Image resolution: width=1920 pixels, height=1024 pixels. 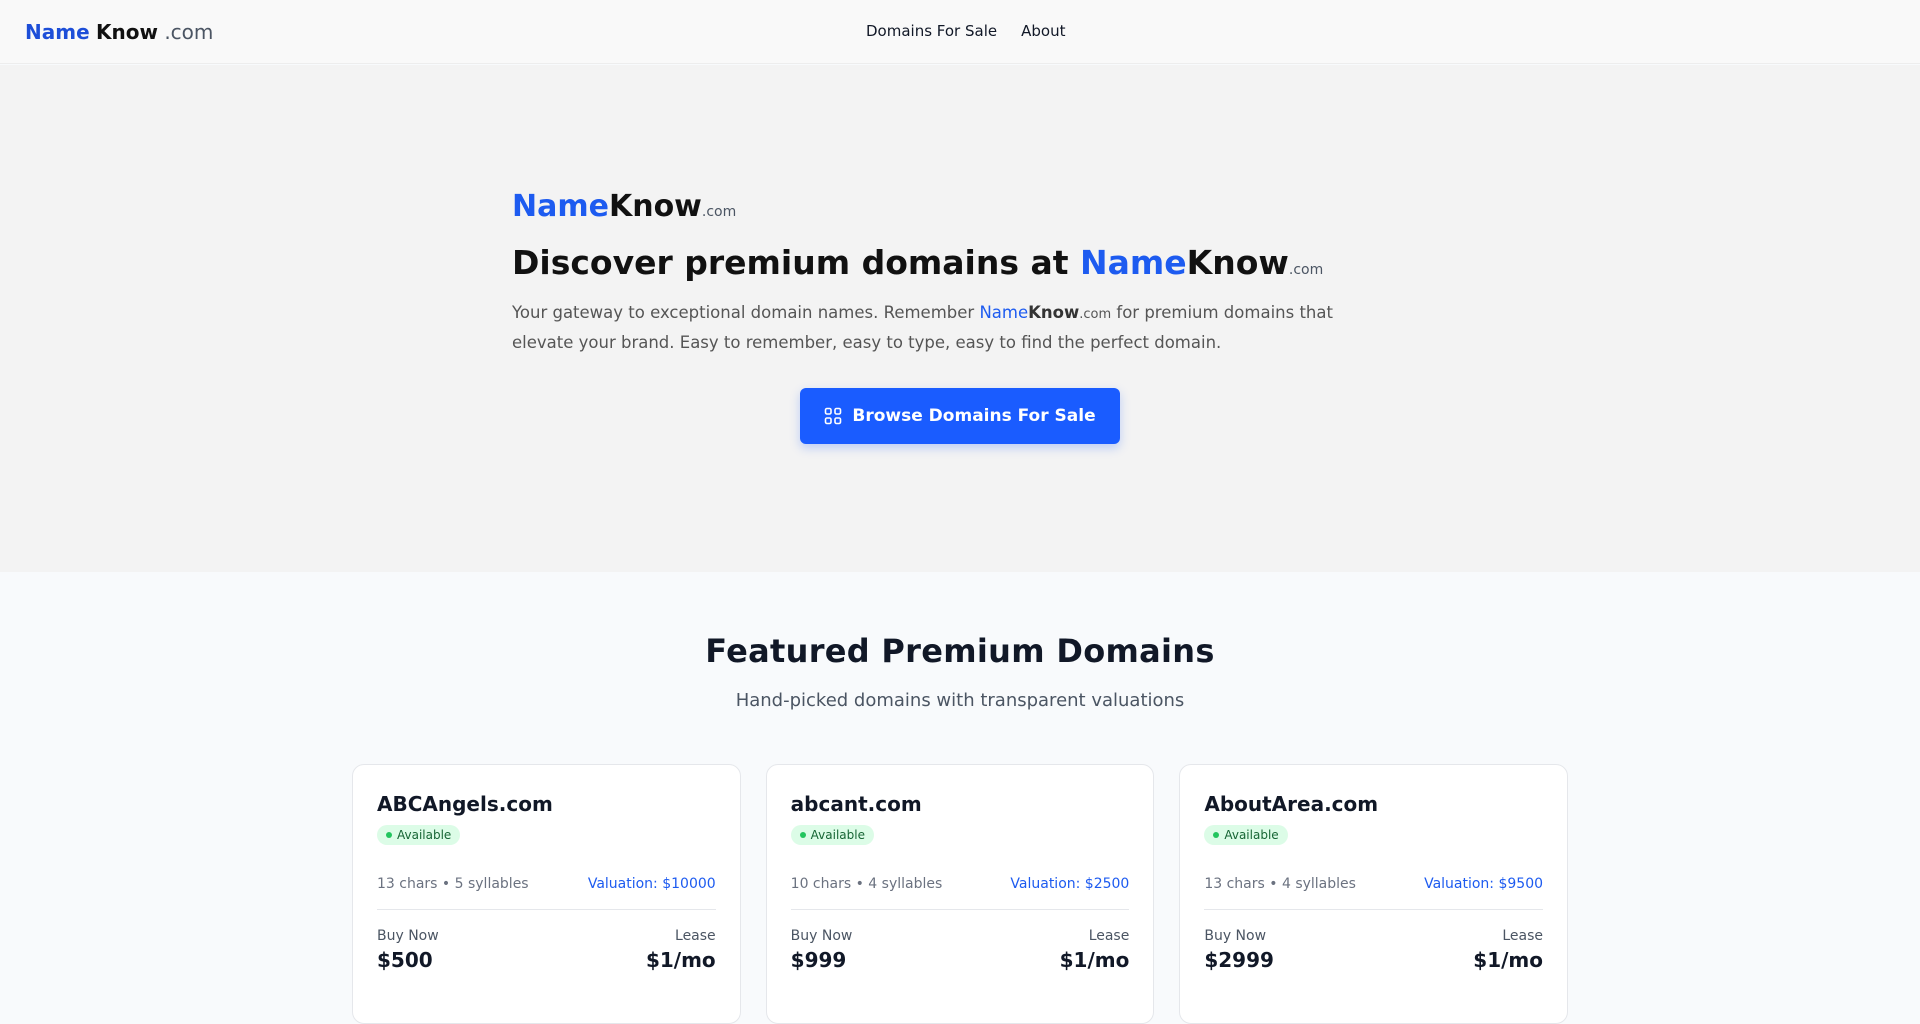 I want to click on domain-info: 13 chars • 5 syllables, so click(x=453, y=884).